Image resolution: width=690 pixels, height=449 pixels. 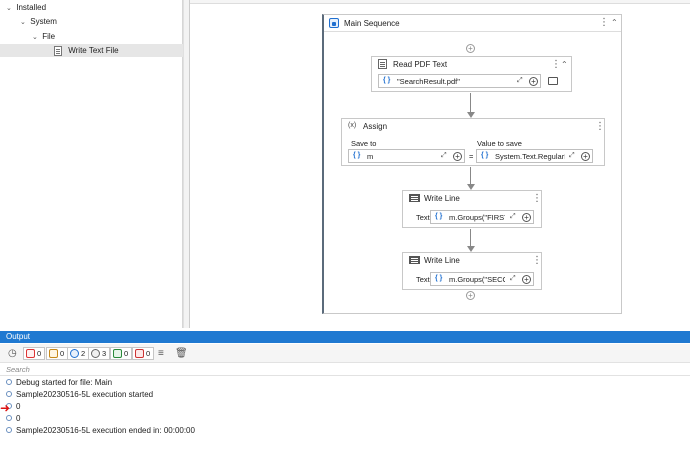 I want to click on filter-warnings-button: 0, so click(x=57, y=353).